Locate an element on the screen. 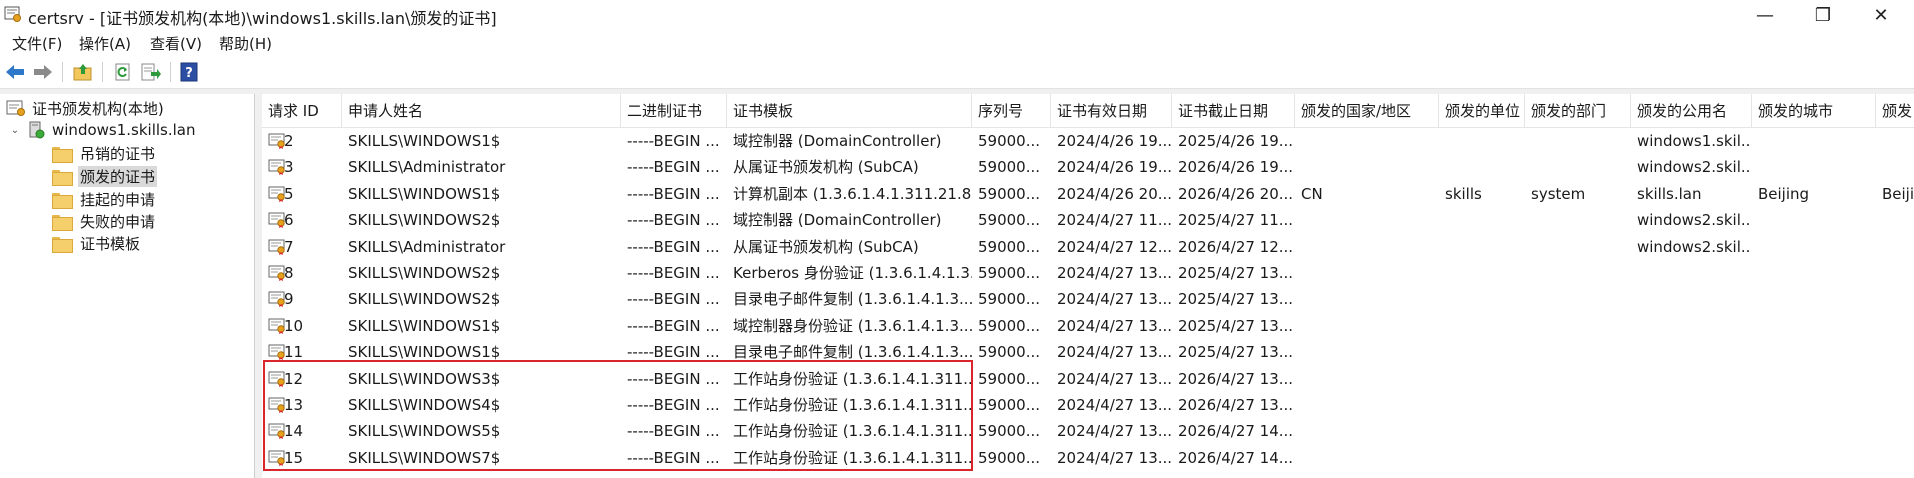 Image resolution: width=1914 pixels, height=478 pixels. column-header-serial-number: 序列号 is located at coordinates (1011, 111).